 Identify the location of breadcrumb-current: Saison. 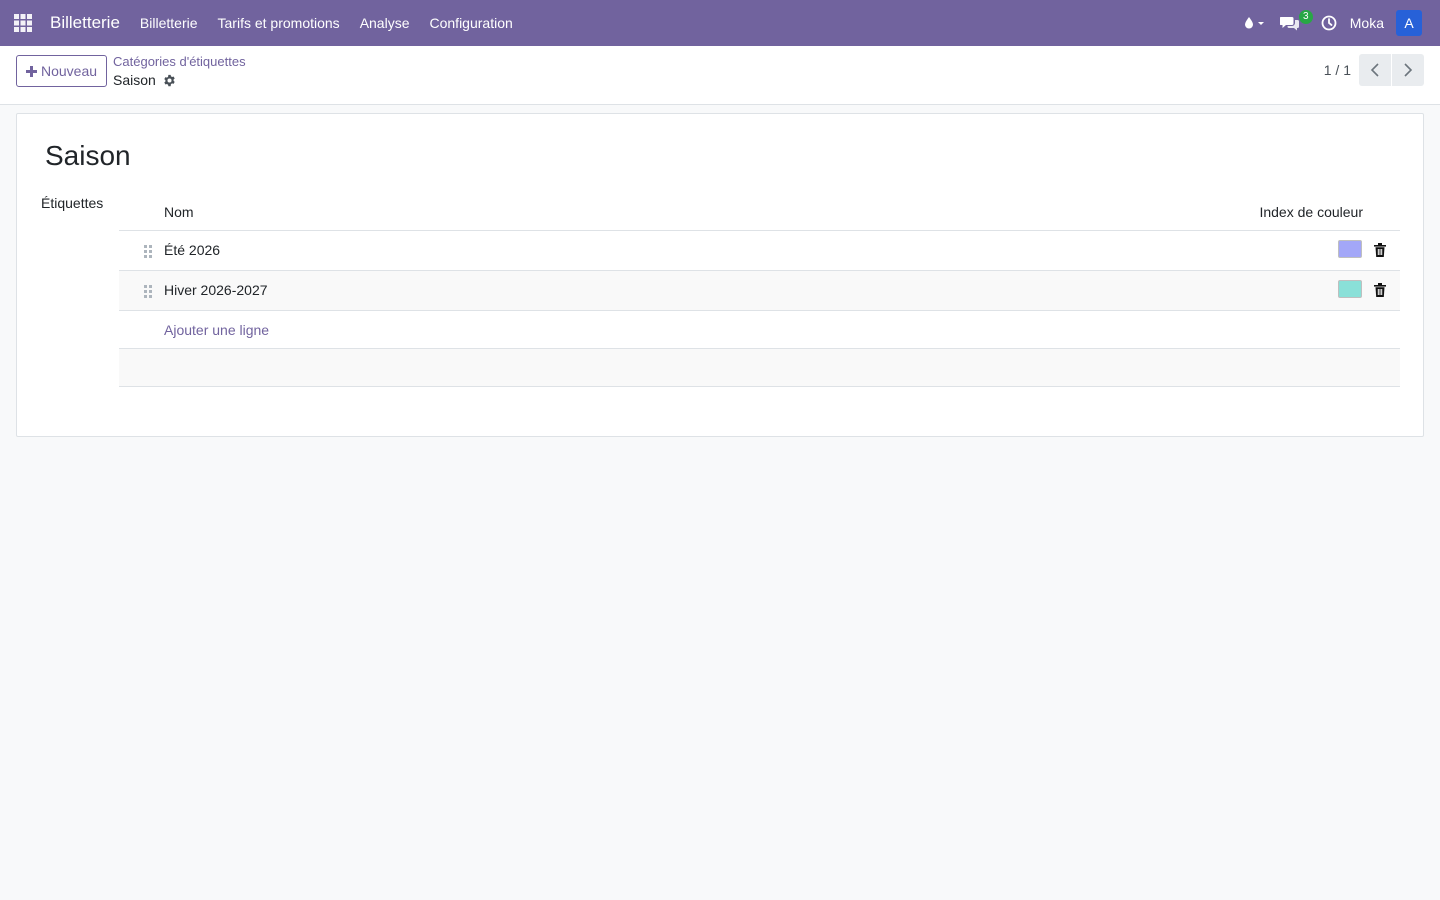
(179, 80).